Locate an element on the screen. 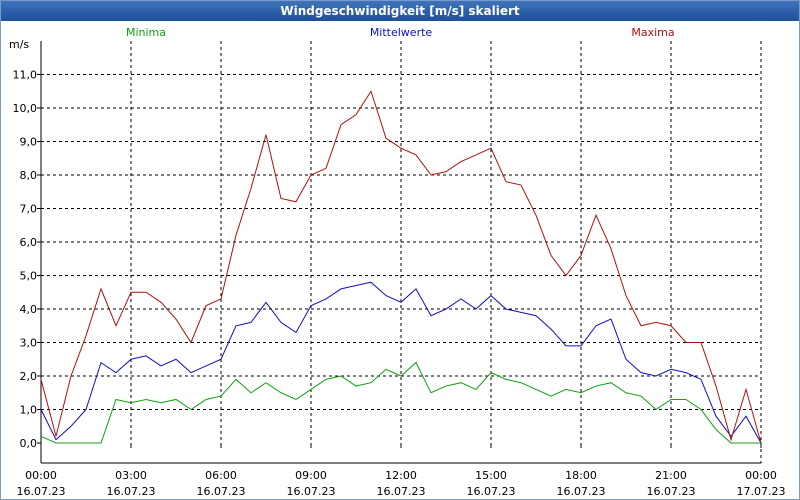 The width and height of the screenshot is (800, 500). legend-minima: Minima is located at coordinates (146, 32).